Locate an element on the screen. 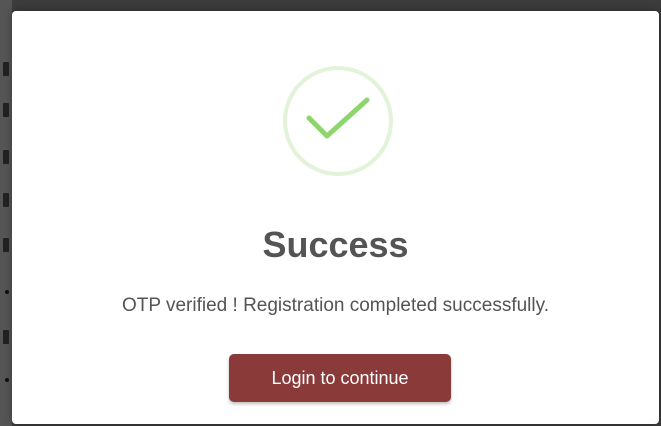 The image size is (661, 426). login-to-continue-button: Login to continue is located at coordinates (340, 378).